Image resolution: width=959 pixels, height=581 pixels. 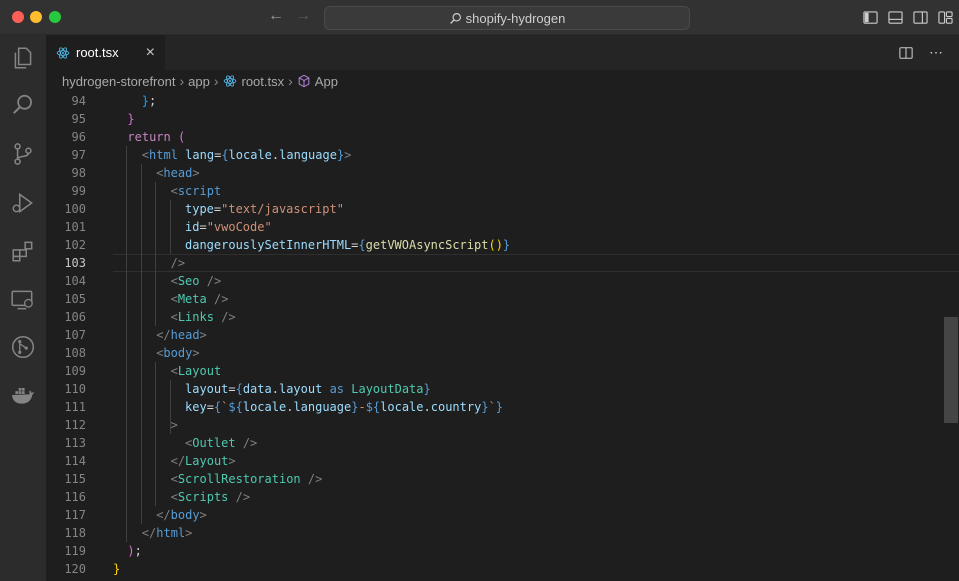 I want to click on code-text: <html lang={locale.language}>, so click(x=246, y=155).